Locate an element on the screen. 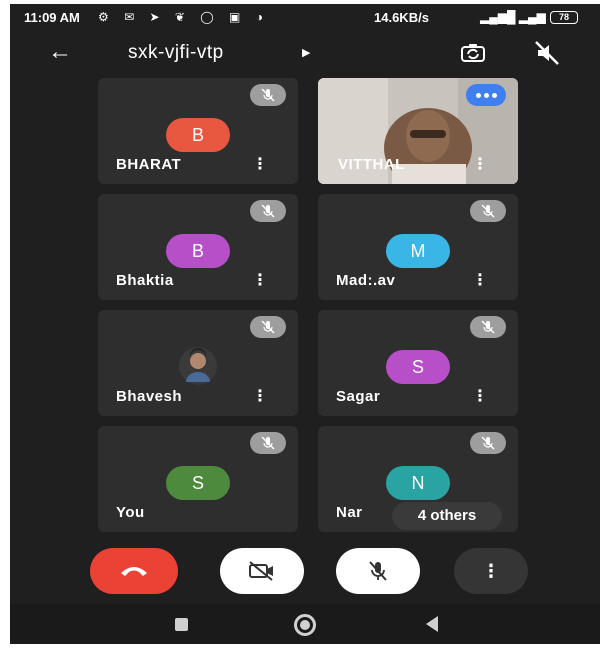  meeting-header: ← sxk-vjfi-vtp ▶ is located at coordinates (305, 55).